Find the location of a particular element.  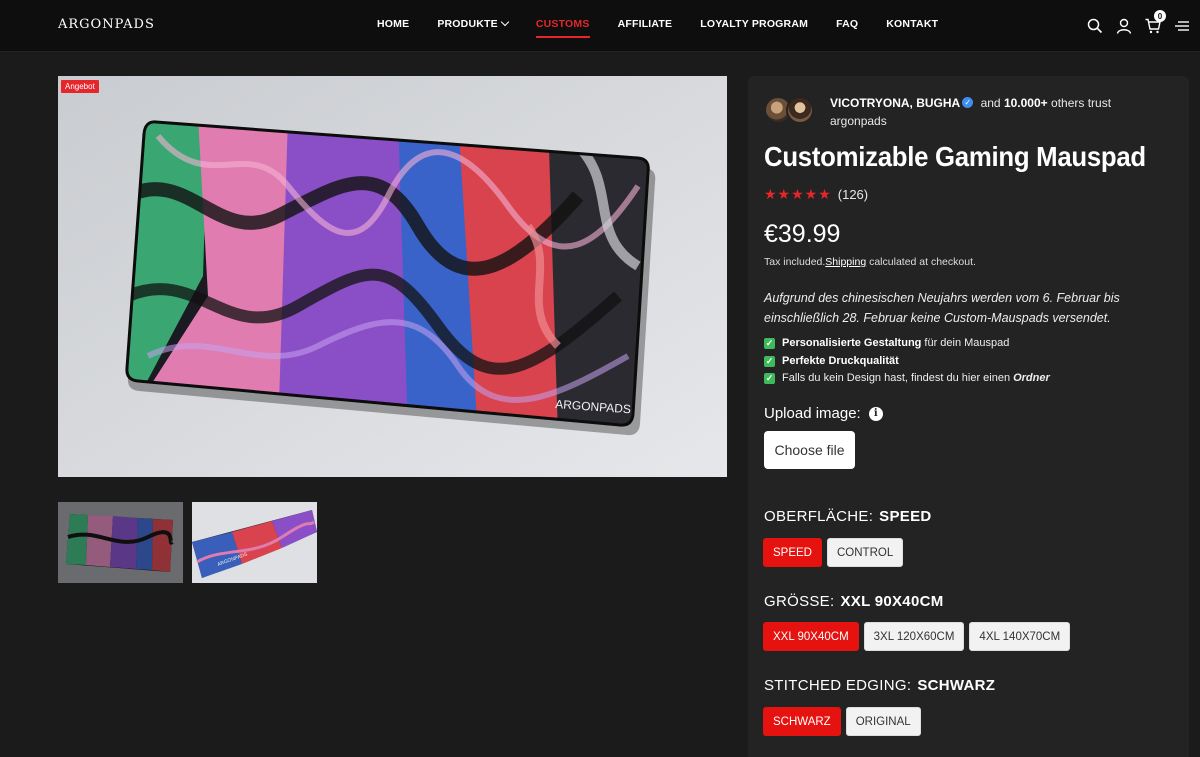

brand-logo: ARGONPADS is located at coordinates (106, 24).